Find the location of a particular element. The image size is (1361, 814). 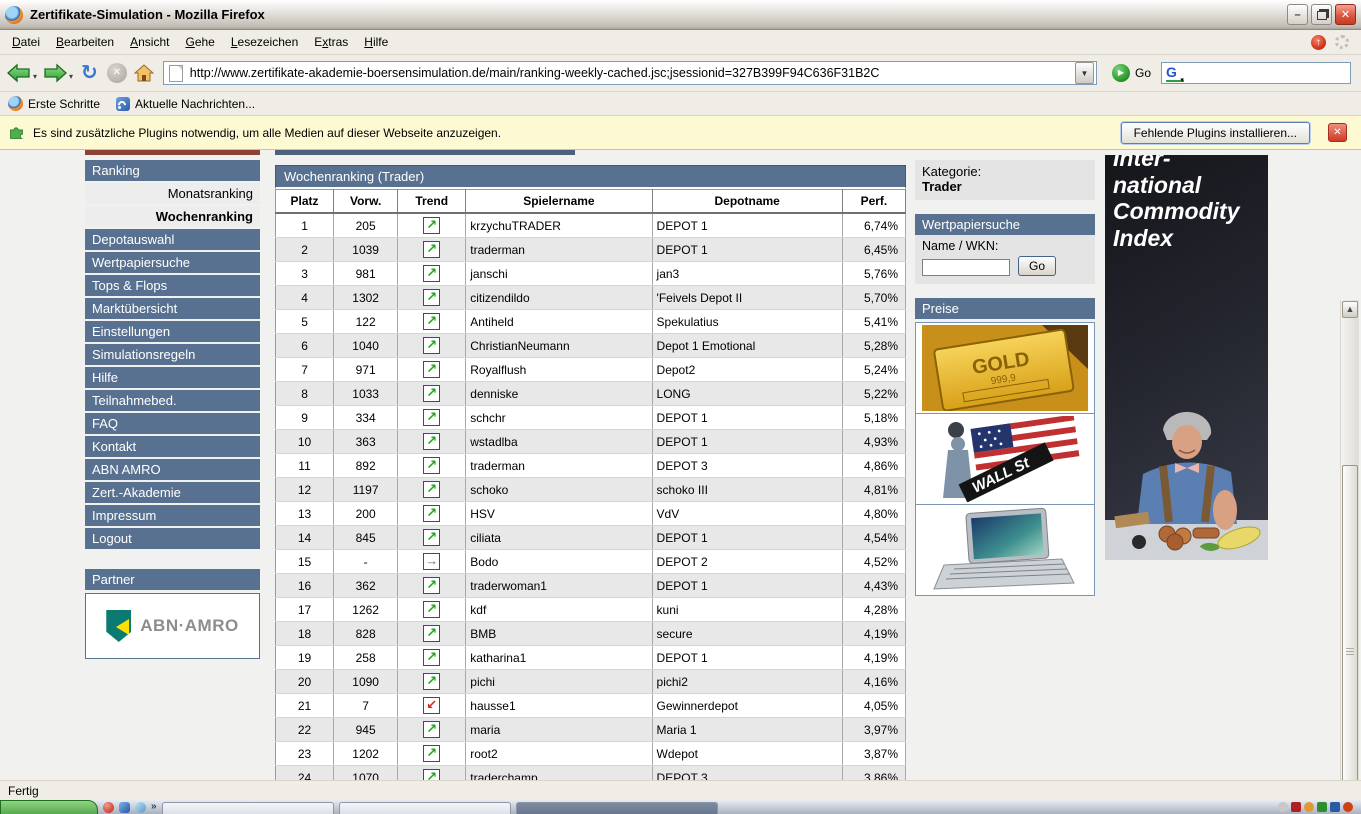

bookmark-erste-schritte: Erste Schritte is located at coordinates (54, 103).